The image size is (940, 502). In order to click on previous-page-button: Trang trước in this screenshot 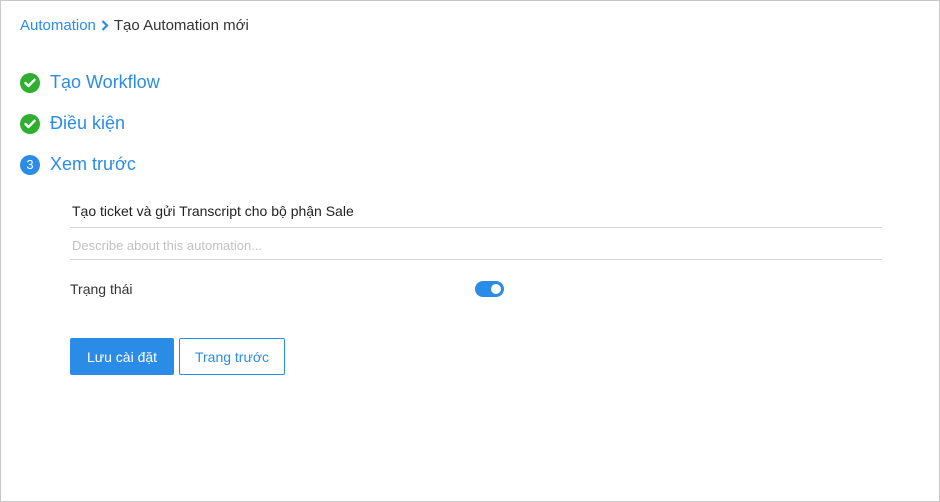, I will do `click(232, 356)`.